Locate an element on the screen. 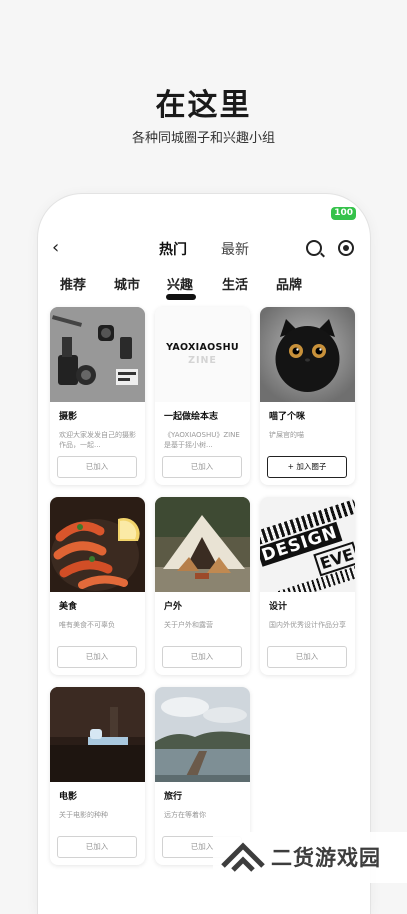  radar-icon is located at coordinates (346, 248).